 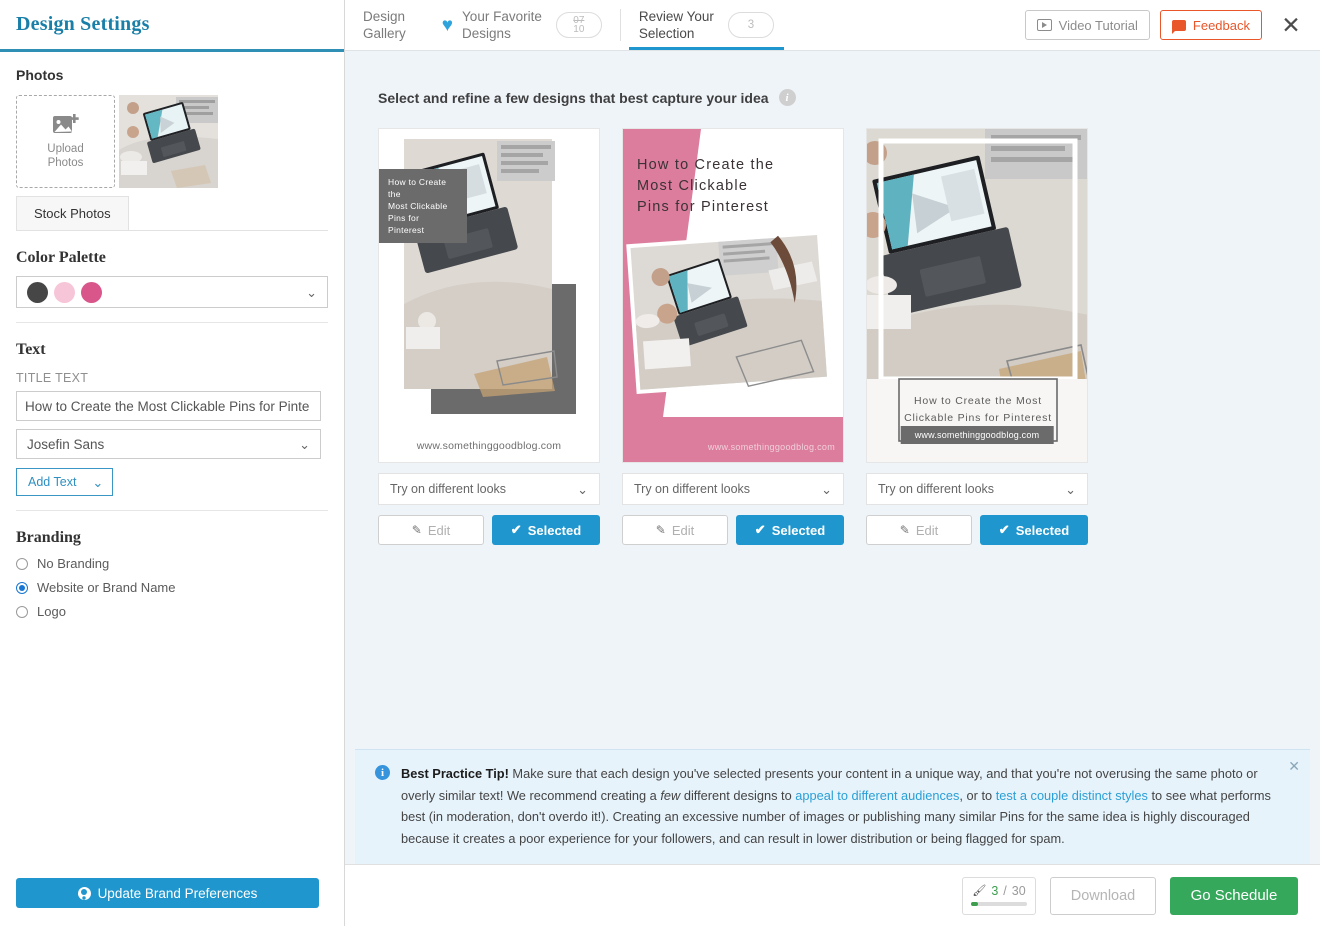 What do you see at coordinates (1210, 25) in the screenshot?
I see `feedback-button: Feedback` at bounding box center [1210, 25].